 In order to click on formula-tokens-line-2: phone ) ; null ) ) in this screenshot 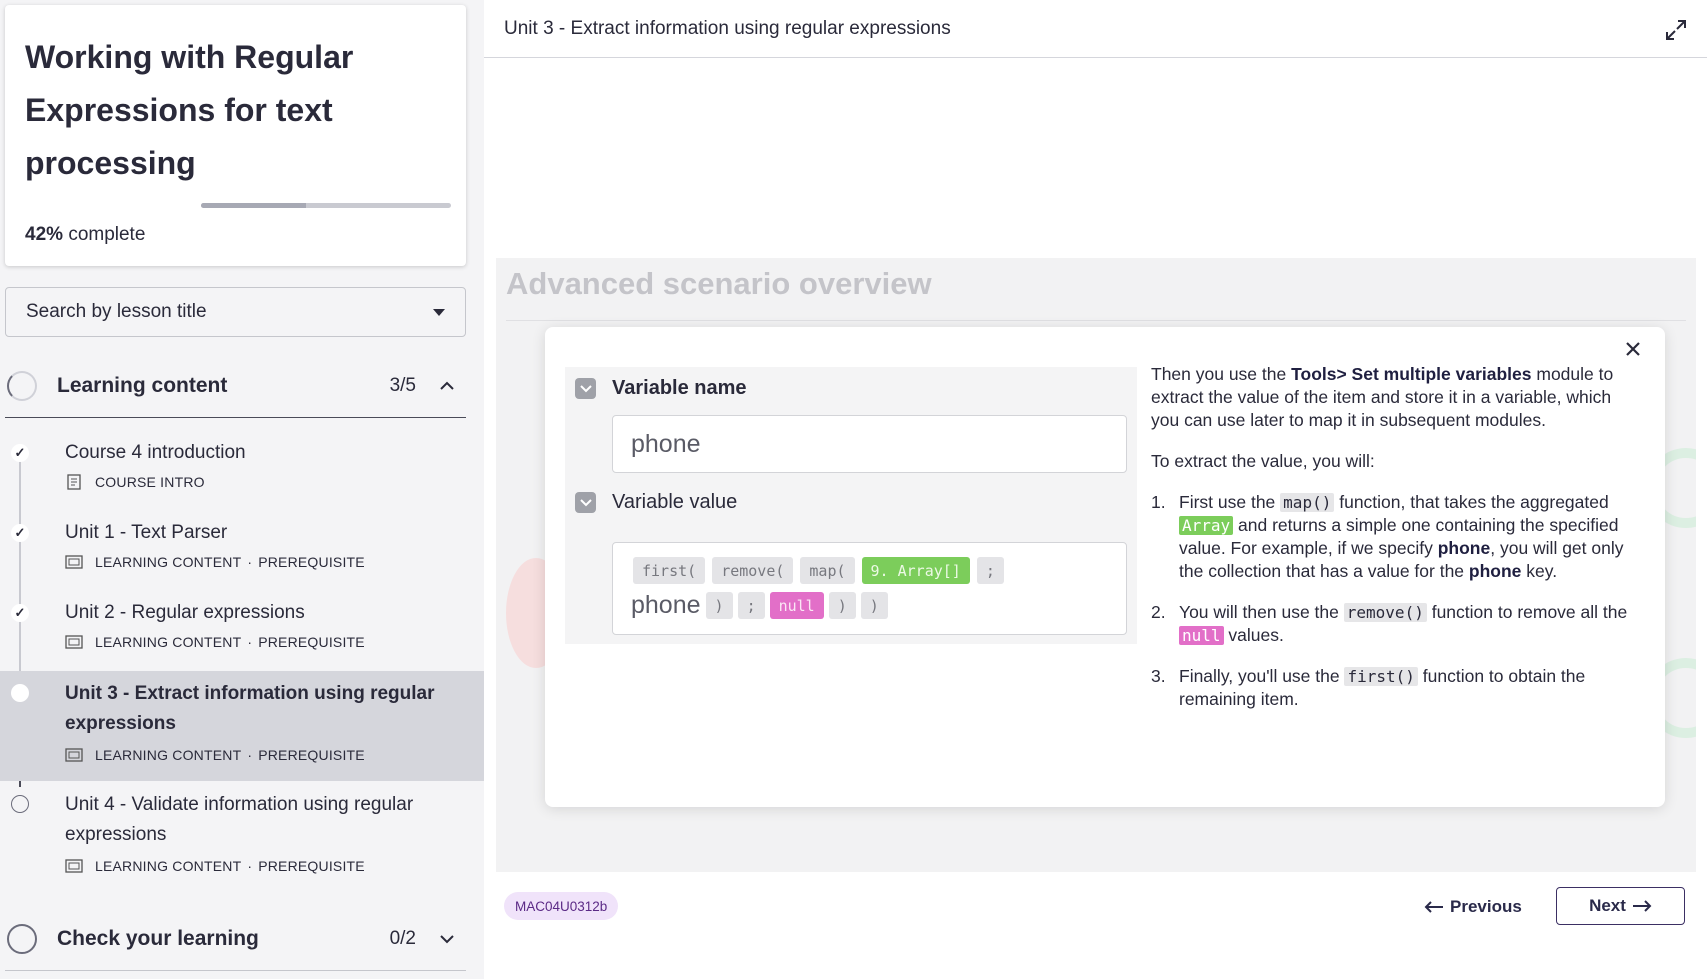, I will do `click(759, 605)`.